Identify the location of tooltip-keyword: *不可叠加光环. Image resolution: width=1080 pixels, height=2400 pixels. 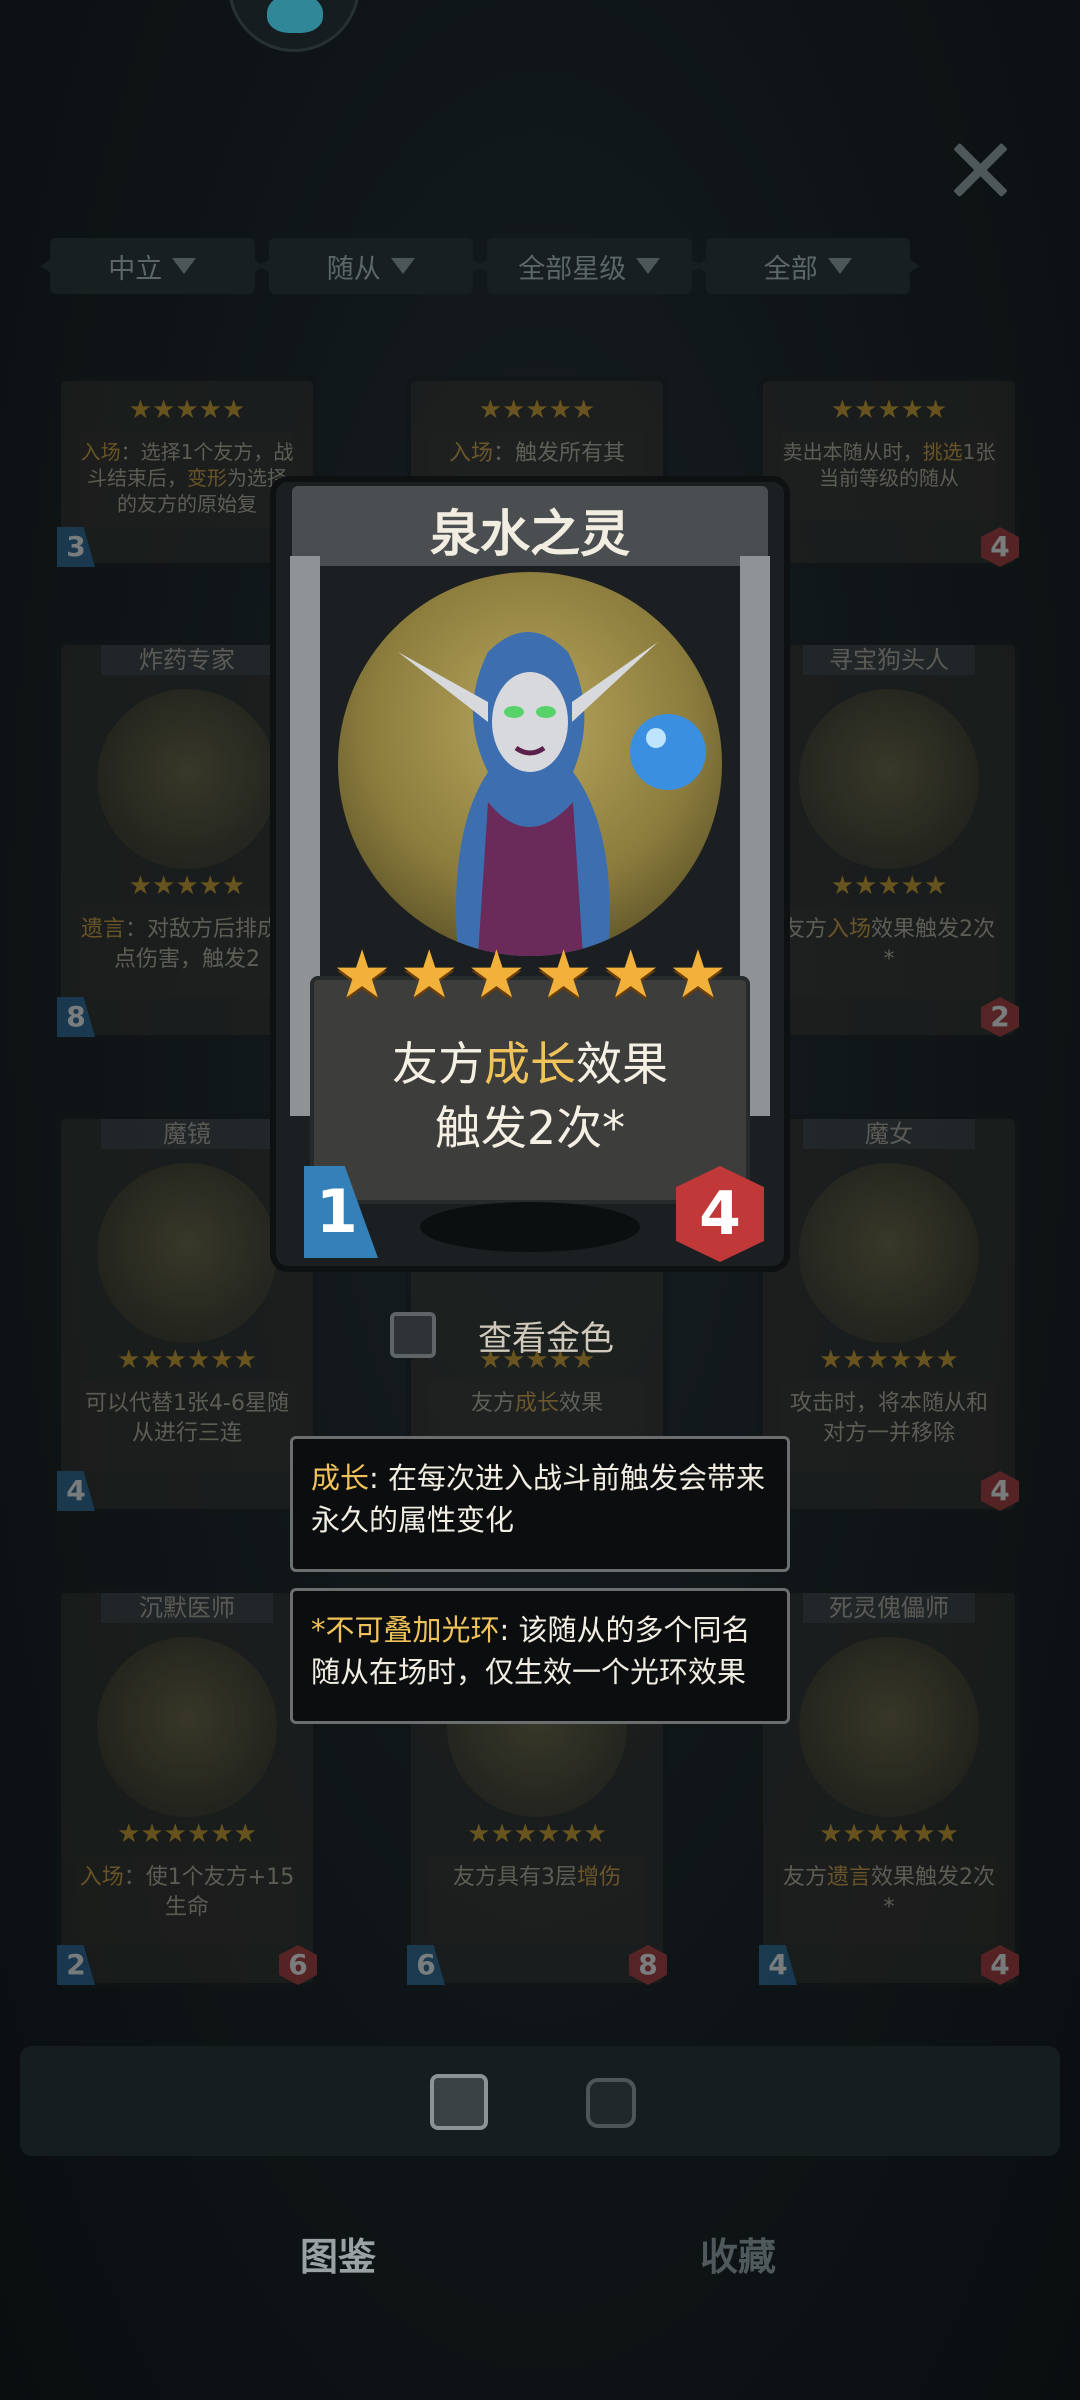
(405, 1630).